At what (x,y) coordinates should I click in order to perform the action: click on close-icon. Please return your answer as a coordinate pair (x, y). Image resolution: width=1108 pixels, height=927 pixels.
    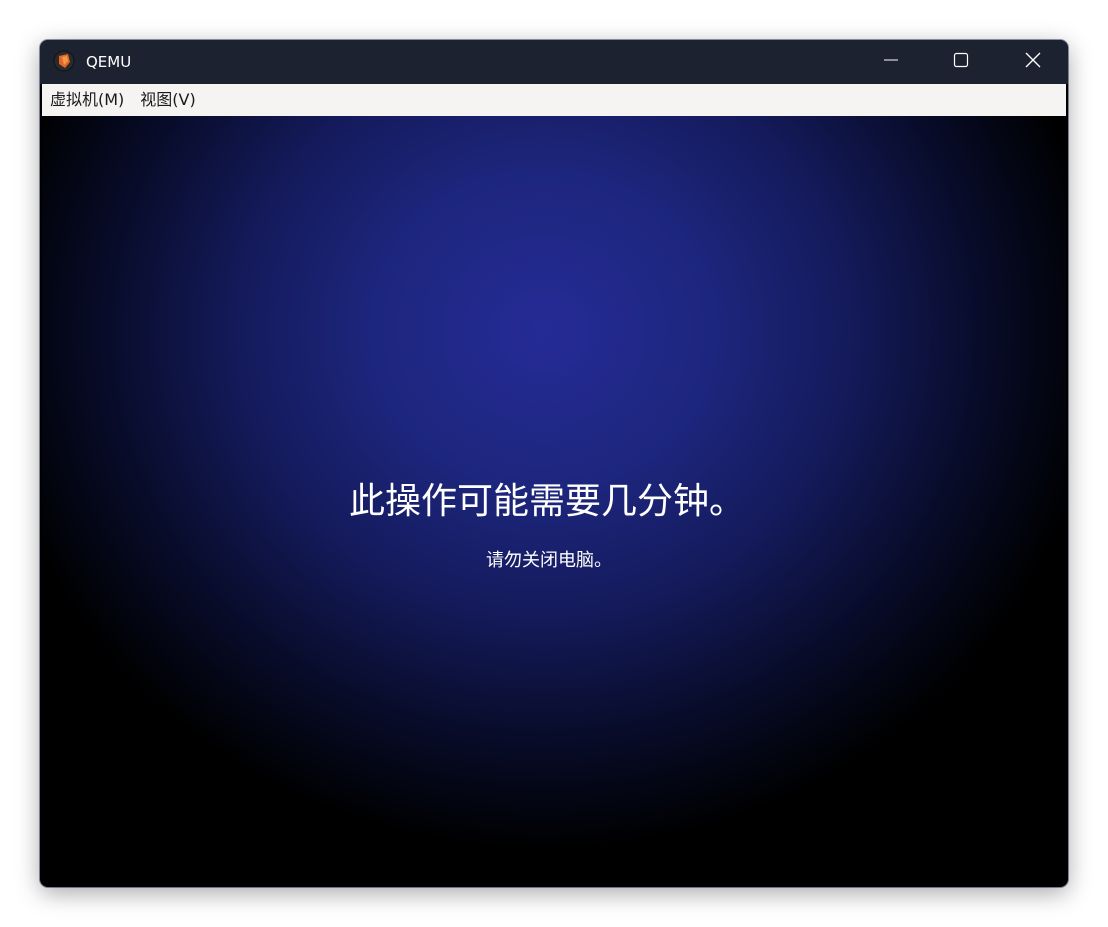
    Looking at the image, I should click on (1033, 62).